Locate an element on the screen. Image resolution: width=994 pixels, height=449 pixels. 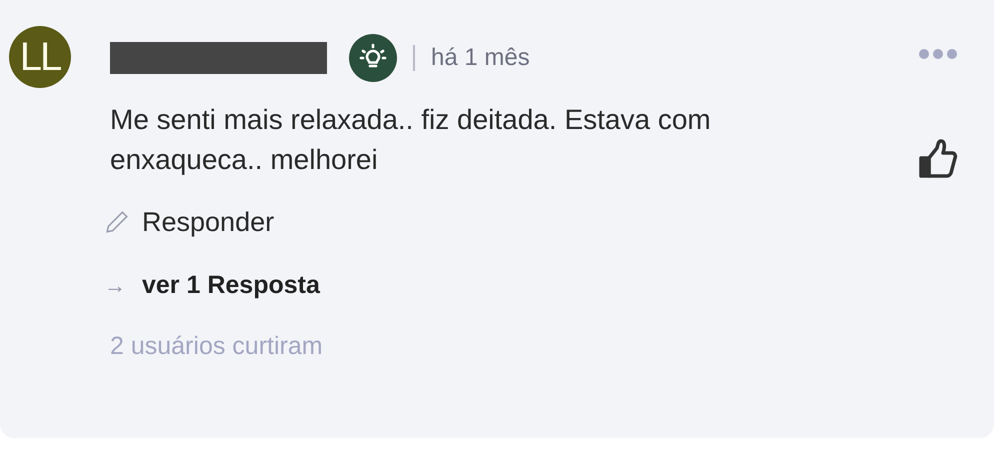
view-replies-link: ver 1 Resposta is located at coordinates (231, 285).